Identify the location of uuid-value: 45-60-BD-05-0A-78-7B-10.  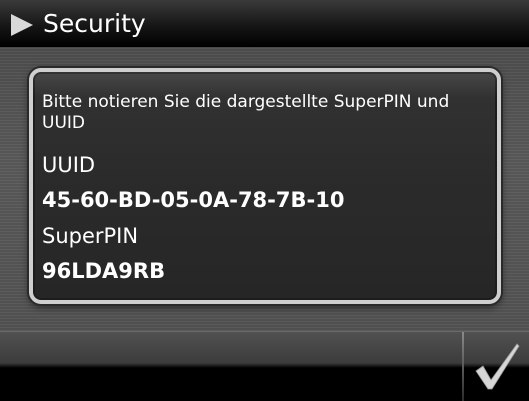
(193, 200).